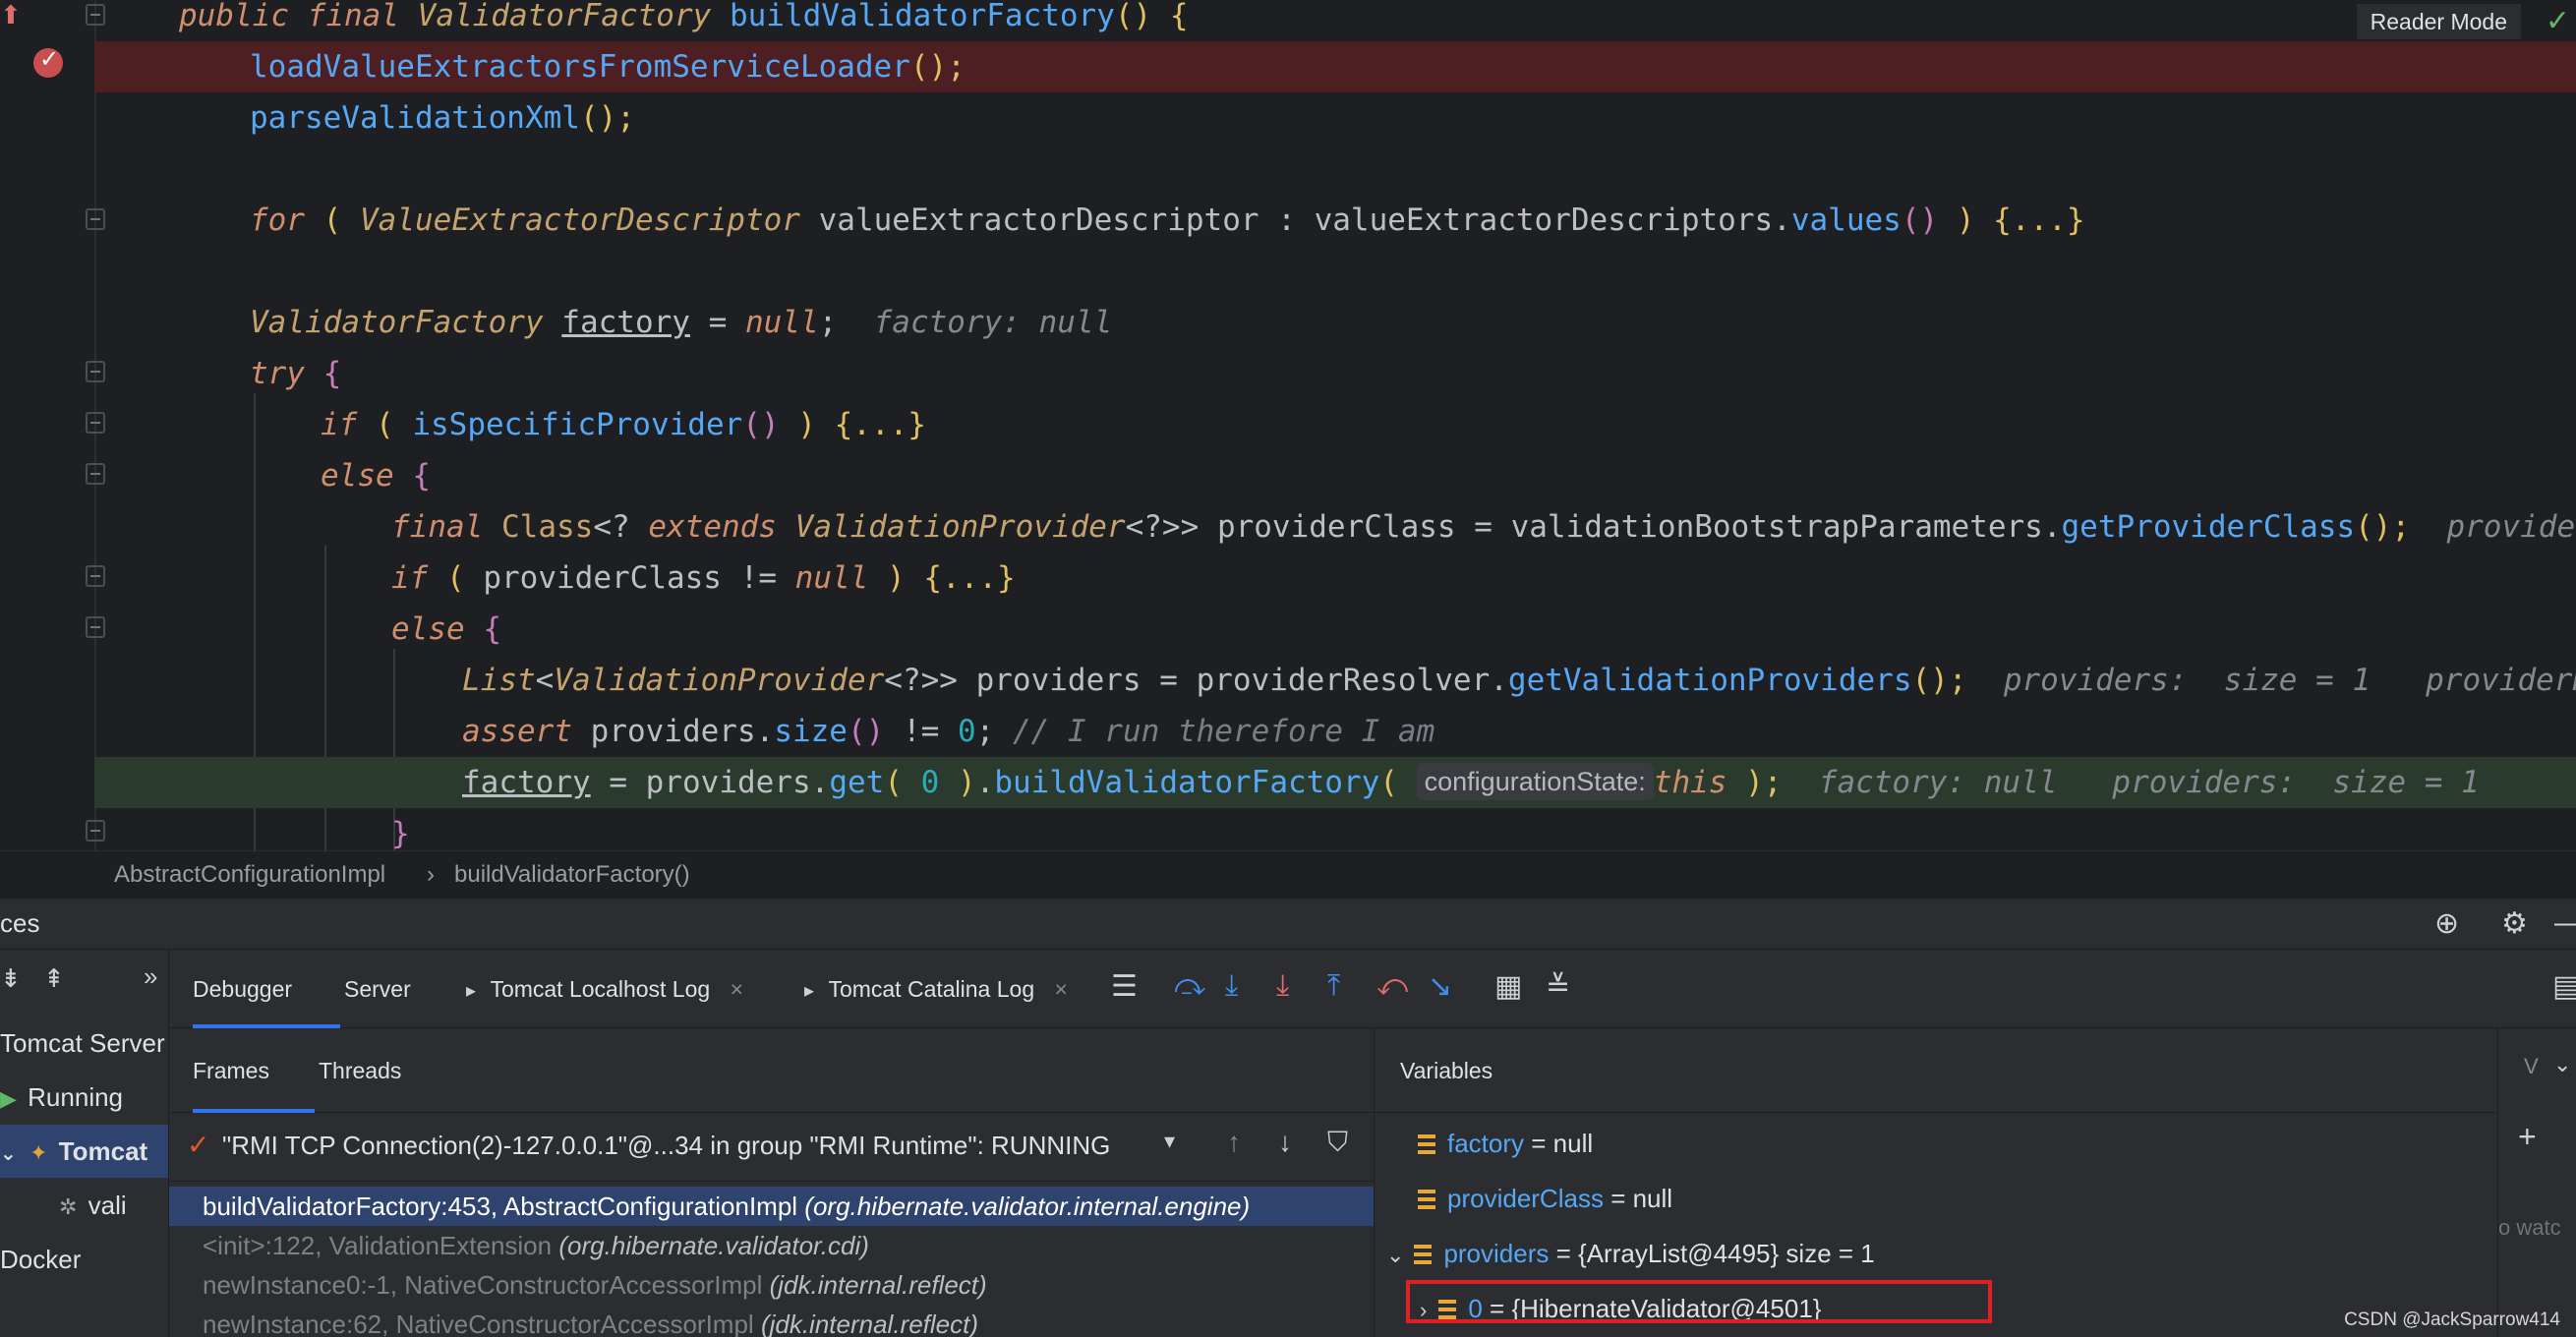 The image size is (2576, 1337). Describe the element at coordinates (2565, 923) in the screenshot. I see `minimize-icon: —` at that location.